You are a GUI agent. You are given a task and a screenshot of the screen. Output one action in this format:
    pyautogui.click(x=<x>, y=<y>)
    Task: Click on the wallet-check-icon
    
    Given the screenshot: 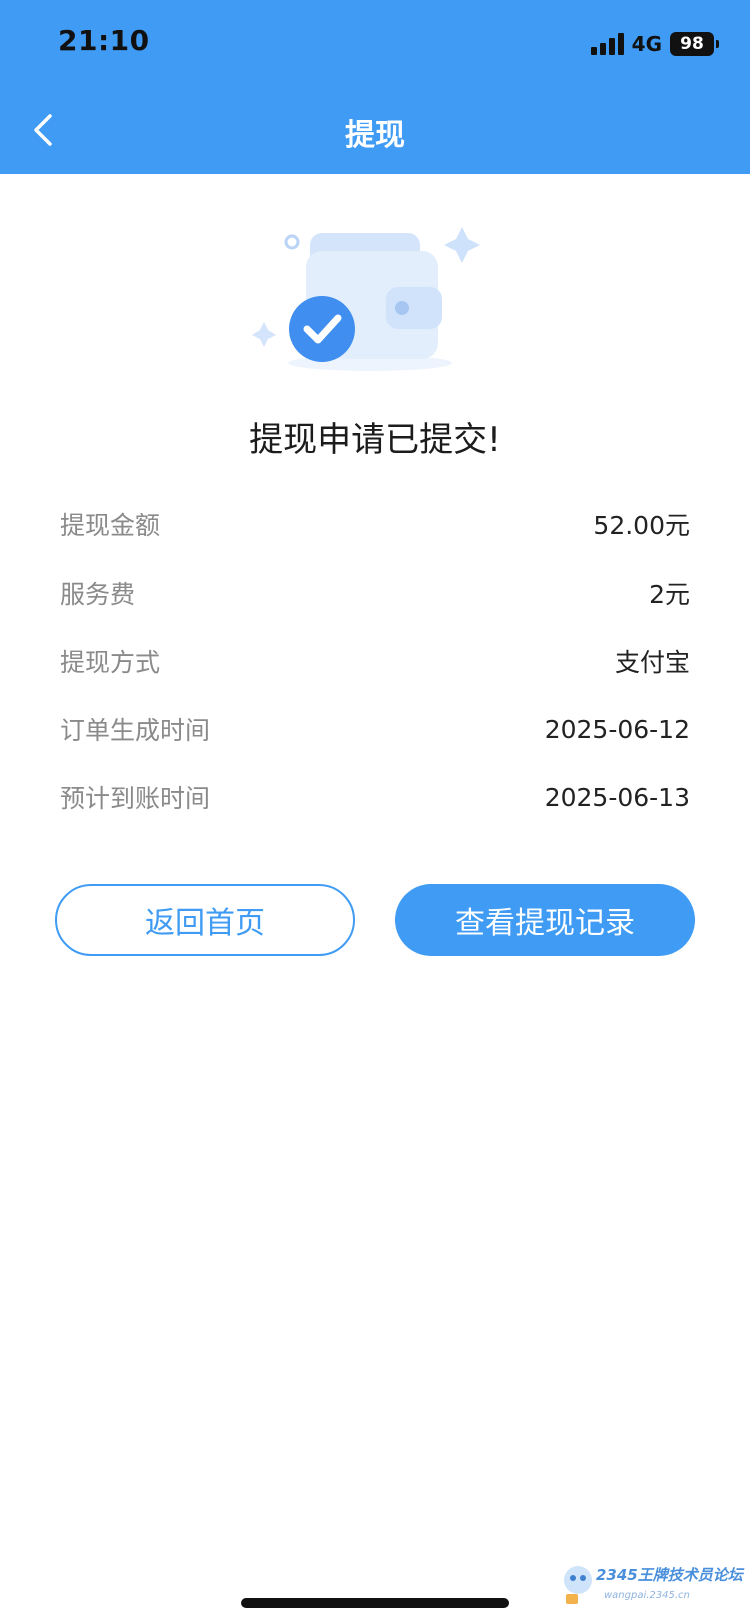 What is the action you would take?
    pyautogui.click(x=375, y=305)
    